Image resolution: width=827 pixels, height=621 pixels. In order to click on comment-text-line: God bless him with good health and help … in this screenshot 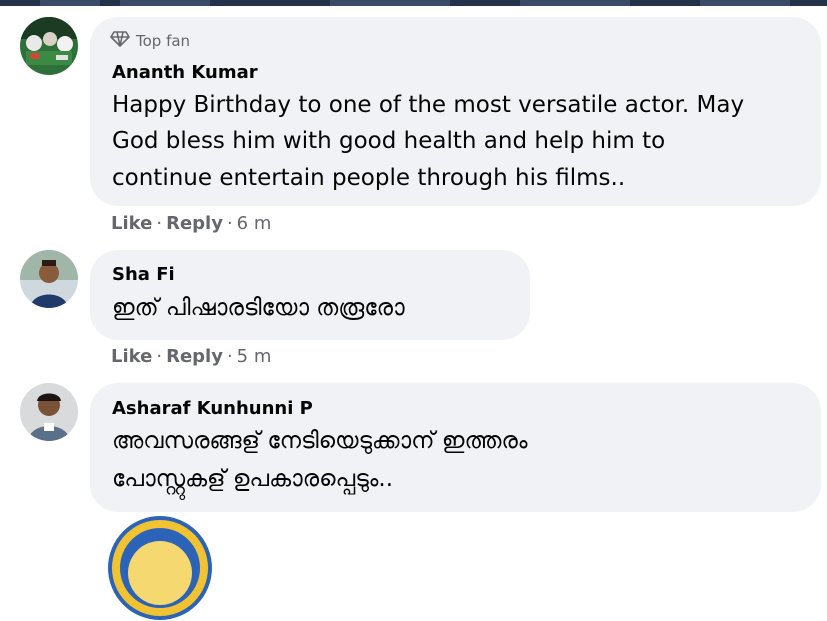, I will do `click(389, 141)`.